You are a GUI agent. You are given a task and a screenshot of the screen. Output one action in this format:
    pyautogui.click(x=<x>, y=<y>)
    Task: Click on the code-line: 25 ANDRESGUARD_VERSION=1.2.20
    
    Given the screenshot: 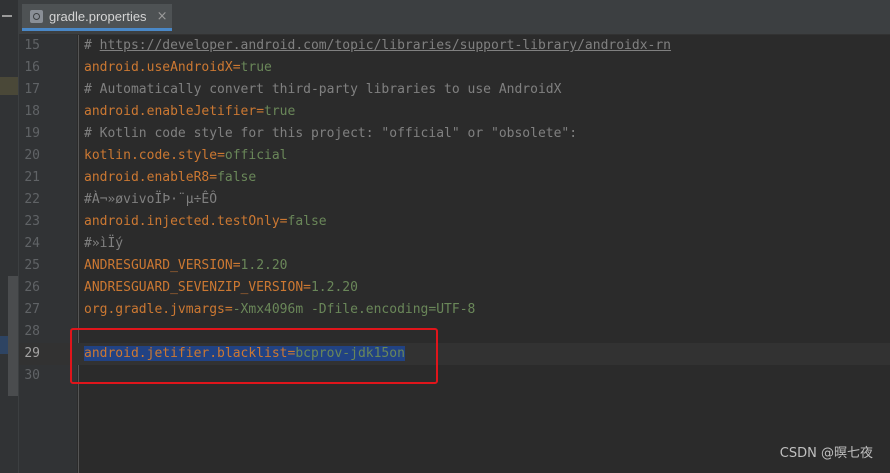 What is the action you would take?
    pyautogui.click(x=454, y=266)
    